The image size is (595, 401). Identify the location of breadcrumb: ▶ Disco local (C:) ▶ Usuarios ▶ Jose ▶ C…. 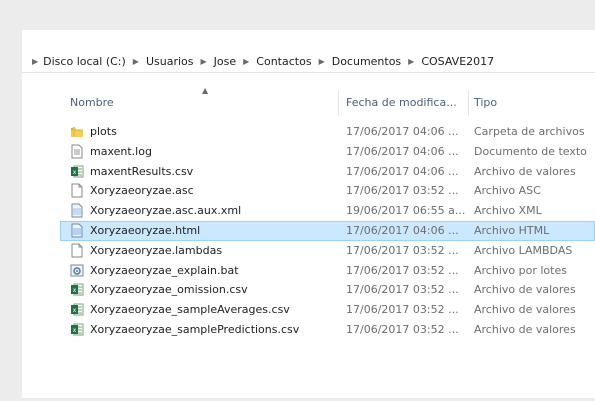
(308, 61).